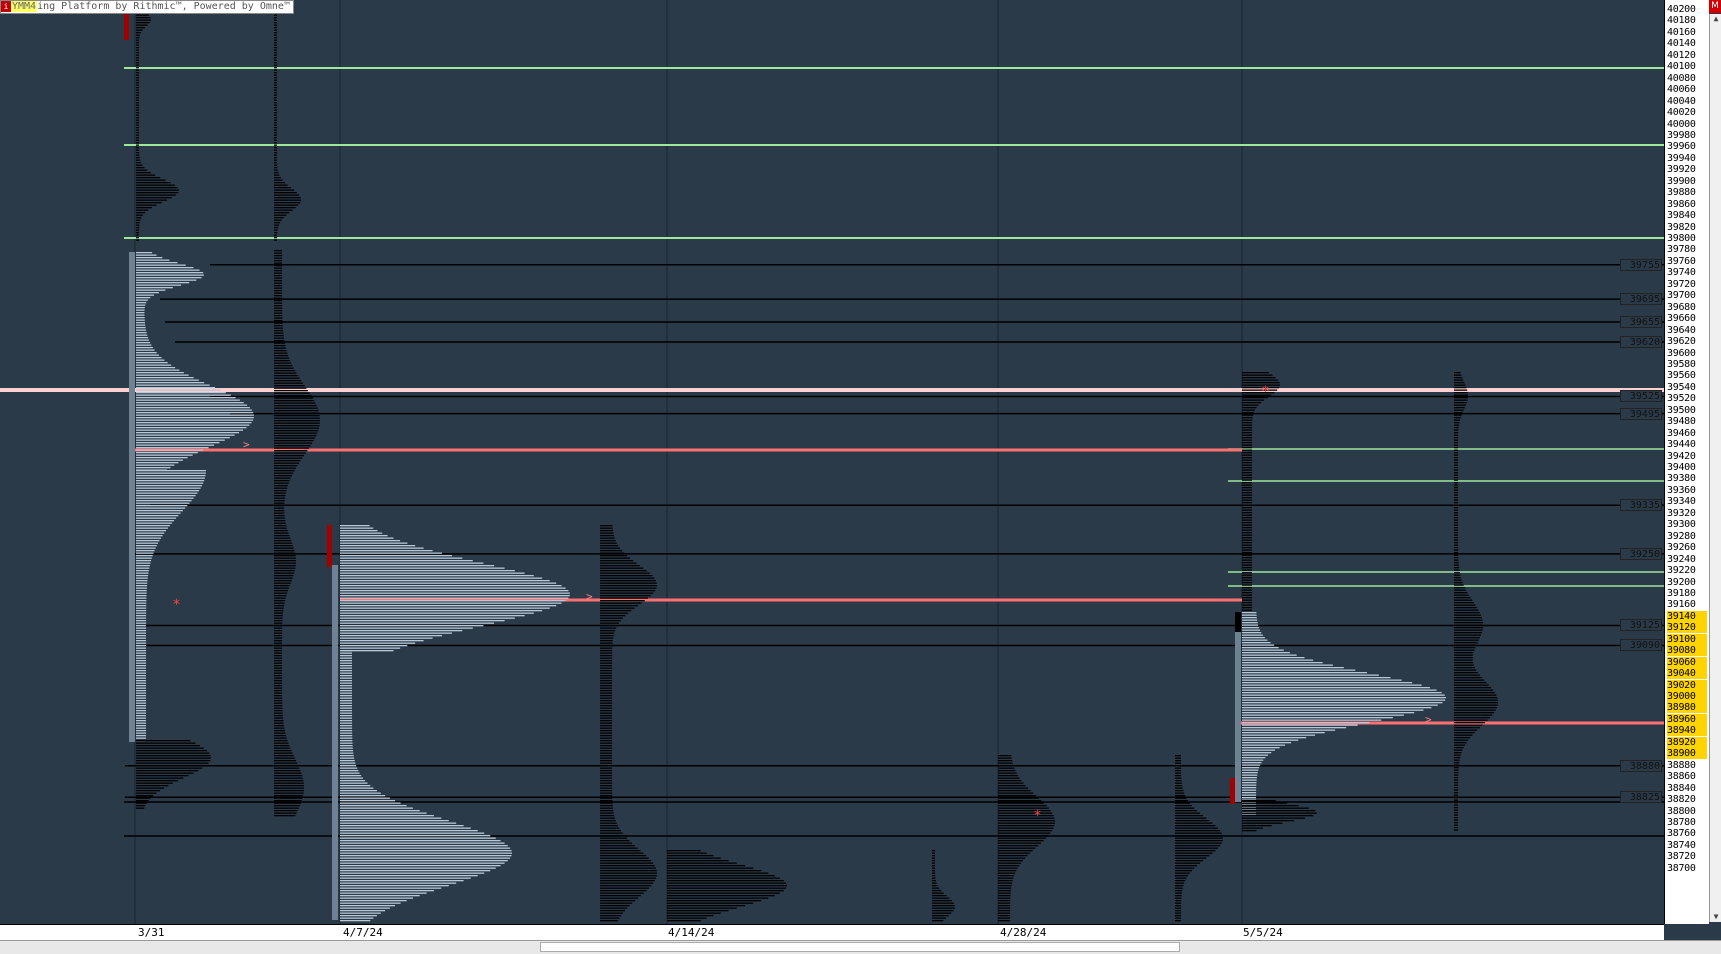  What do you see at coordinates (157, 126) in the screenshot?
I see `tpo-profile` at bounding box center [157, 126].